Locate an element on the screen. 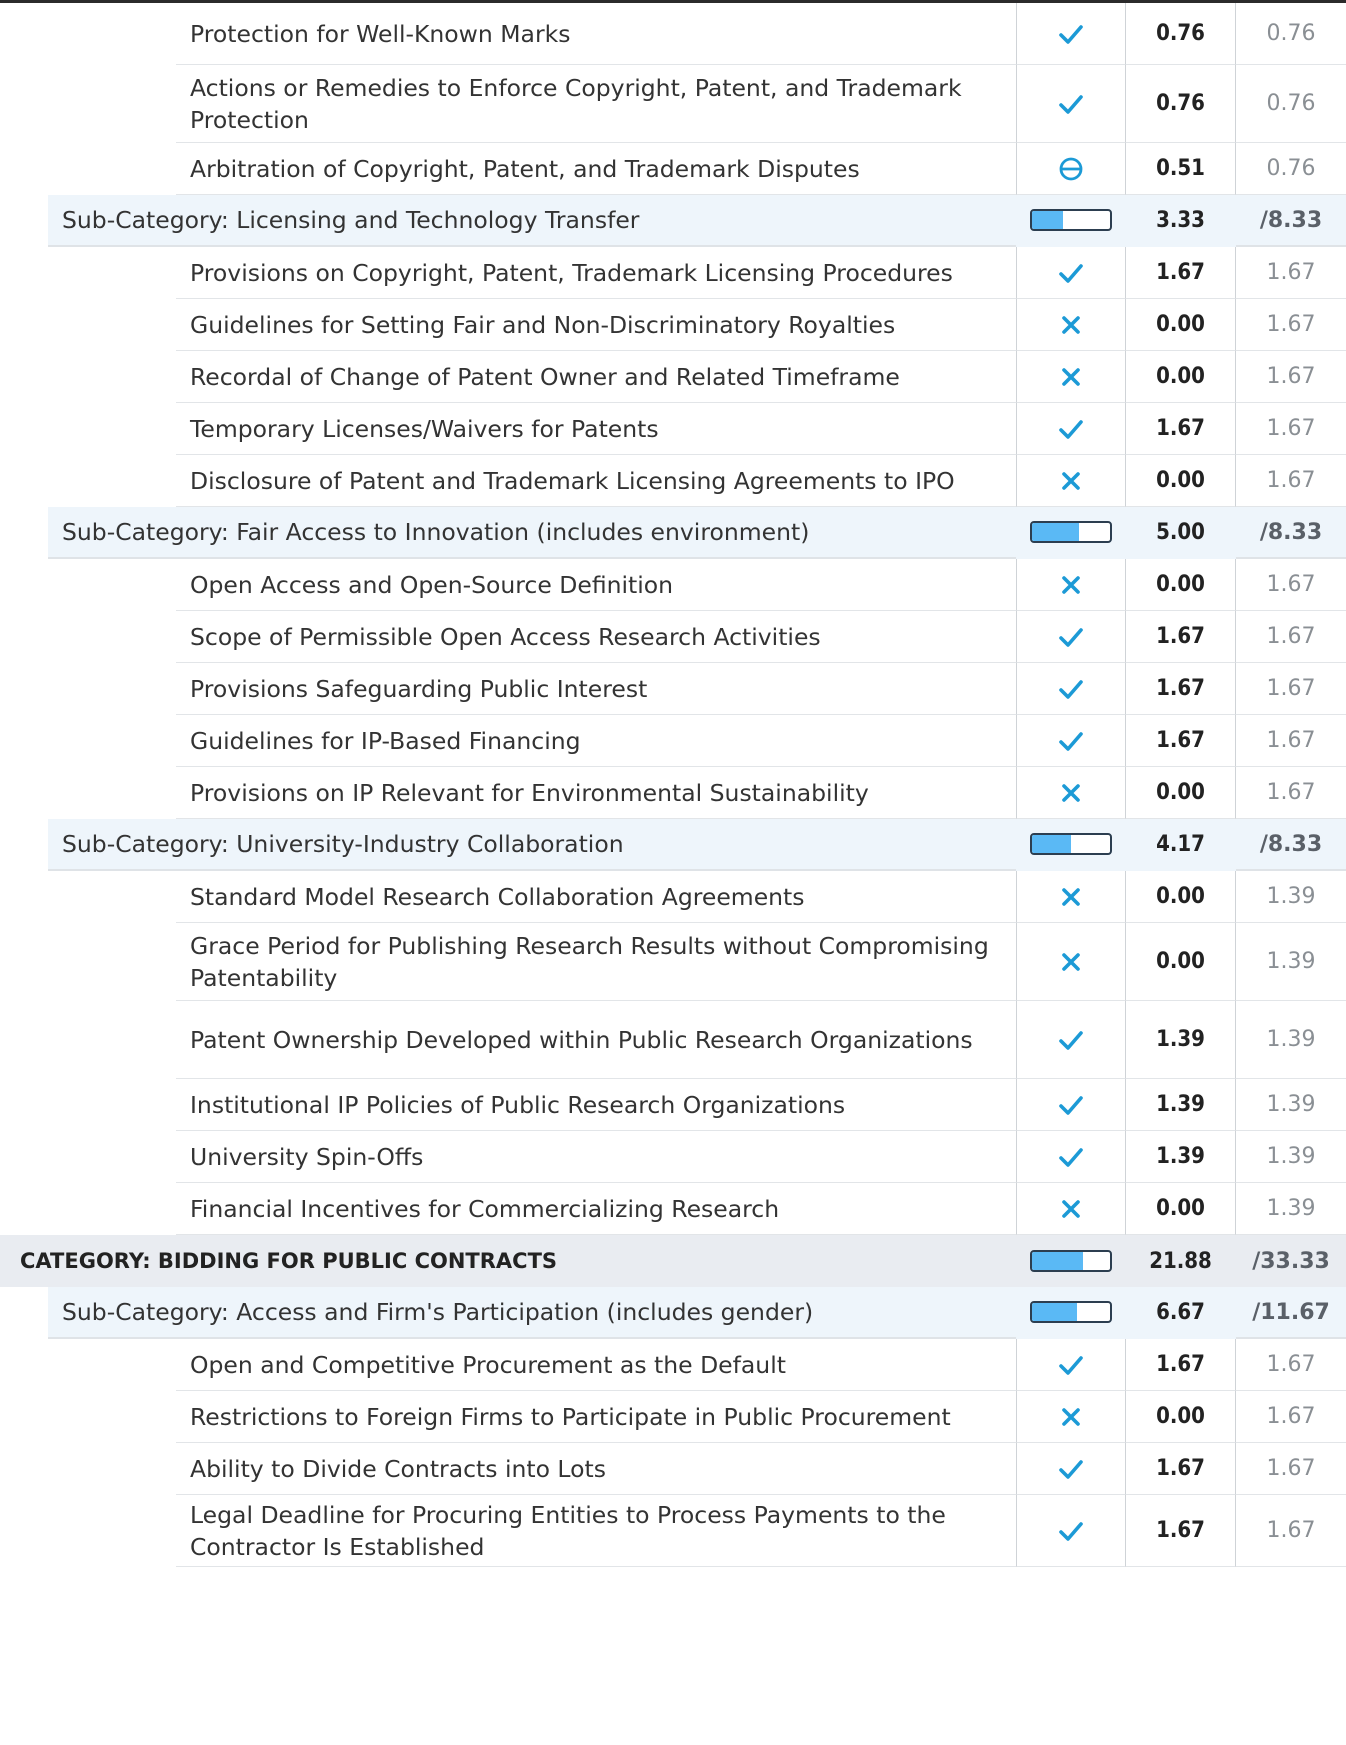 The width and height of the screenshot is (1346, 1745). indicator-row: University Spin-Offs 1.39 1.39 is located at coordinates (673, 1157).